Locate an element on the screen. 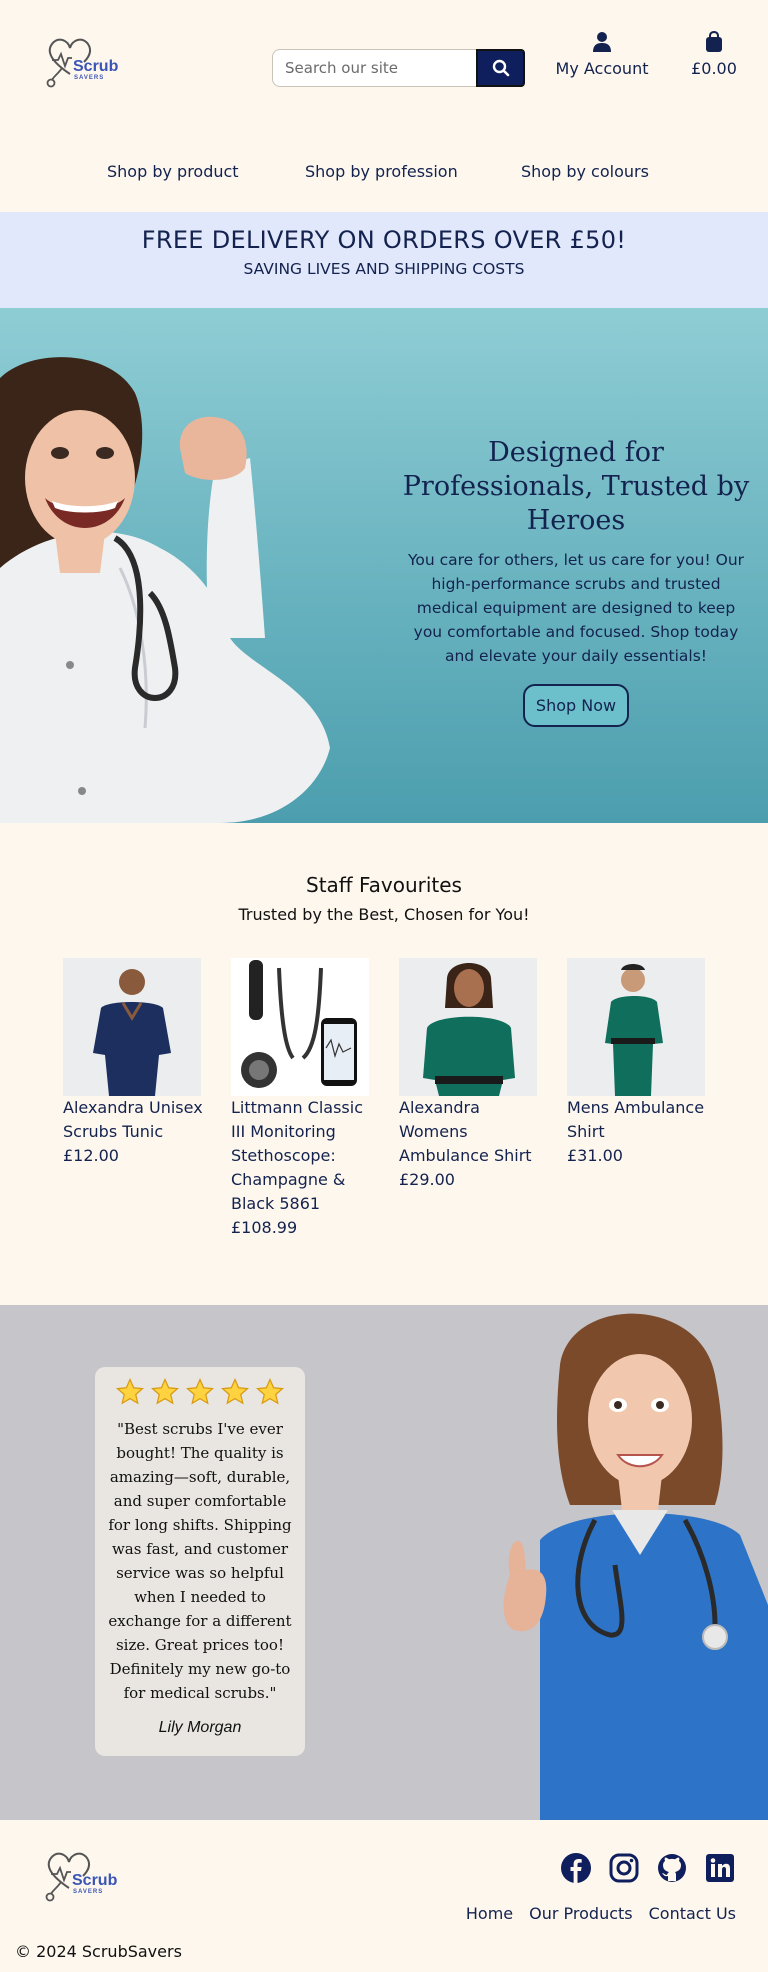 The width and height of the screenshot is (768, 1972). product-price: £29.00 is located at coordinates (427, 1179).